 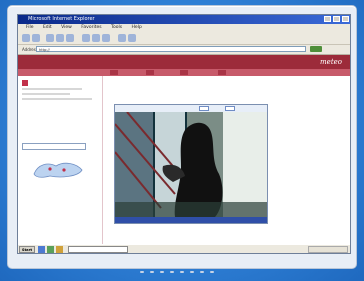 What do you see at coordinates (184, 62) in the screenshot?
I see `site-header: meteo` at bounding box center [184, 62].